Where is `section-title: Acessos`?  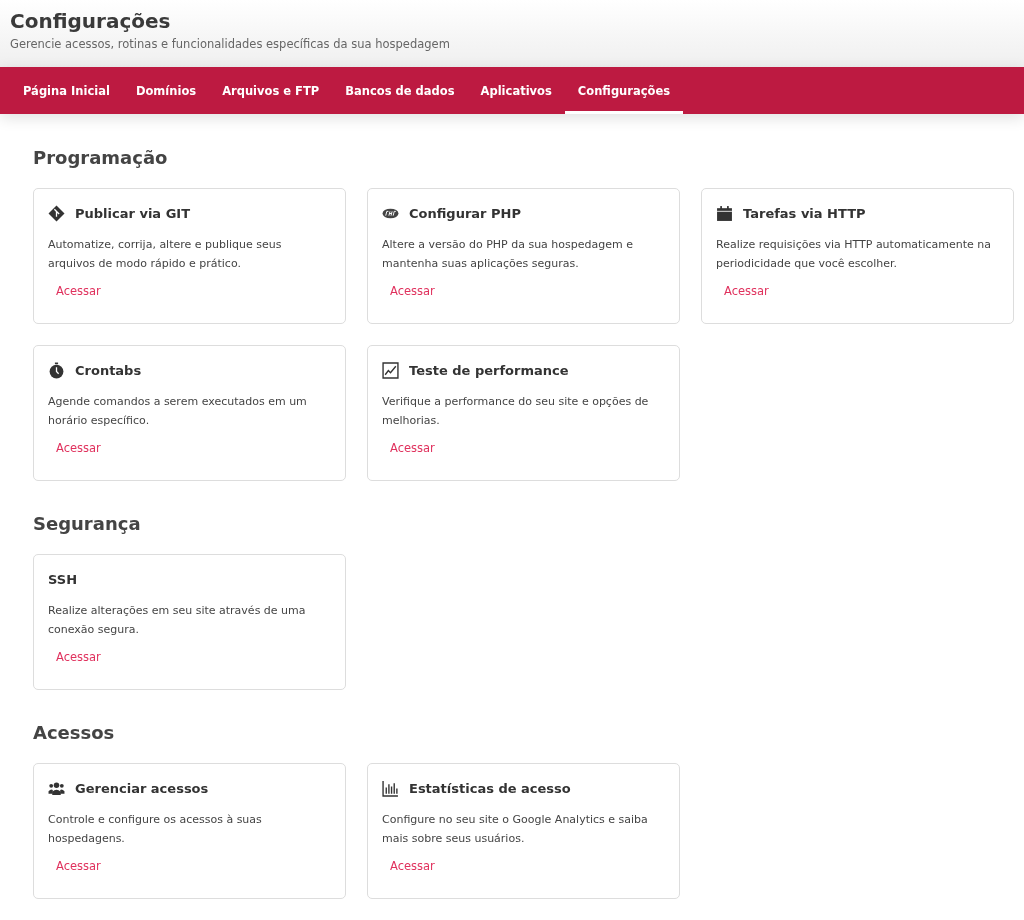 section-title: Acessos is located at coordinates (74, 732).